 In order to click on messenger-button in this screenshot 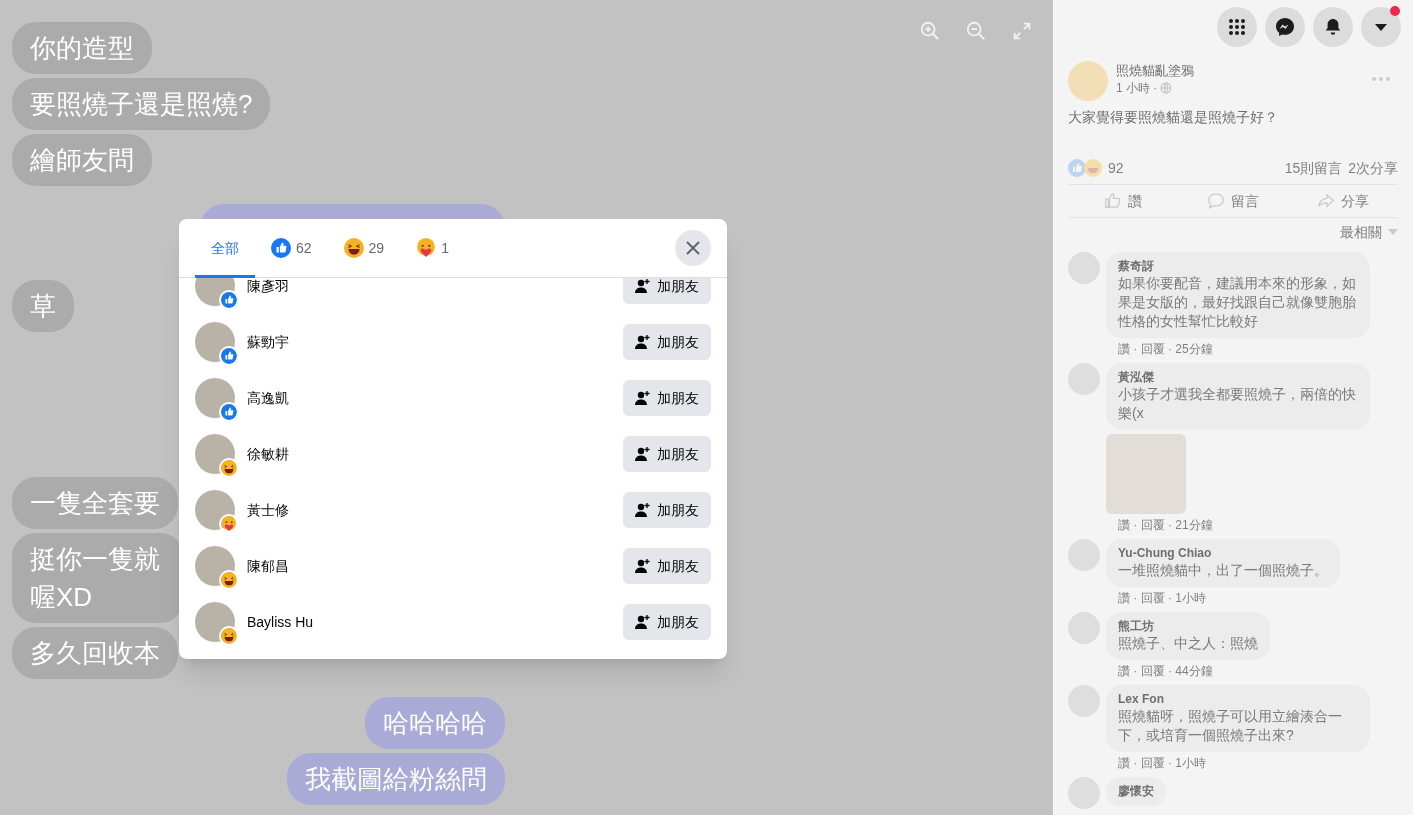, I will do `click(1285, 27)`.